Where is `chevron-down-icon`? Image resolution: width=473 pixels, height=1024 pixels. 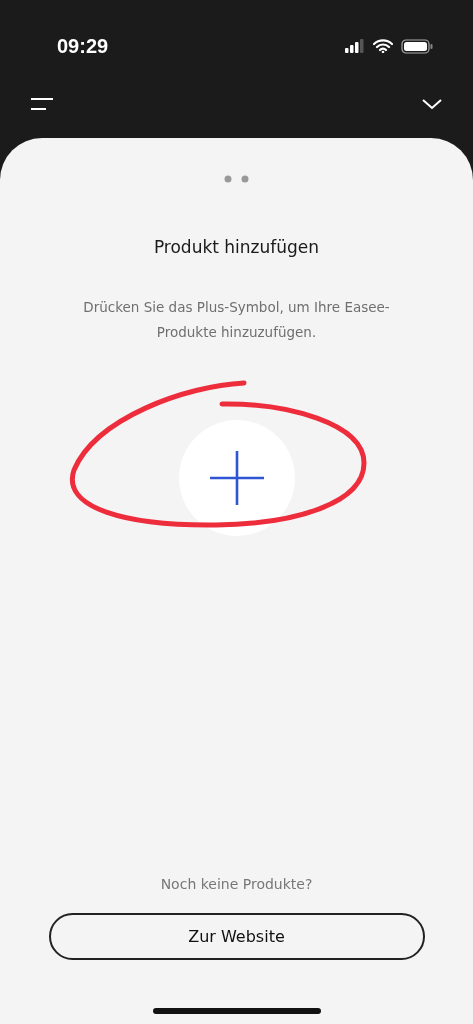
chevron-down-icon is located at coordinates (432, 104).